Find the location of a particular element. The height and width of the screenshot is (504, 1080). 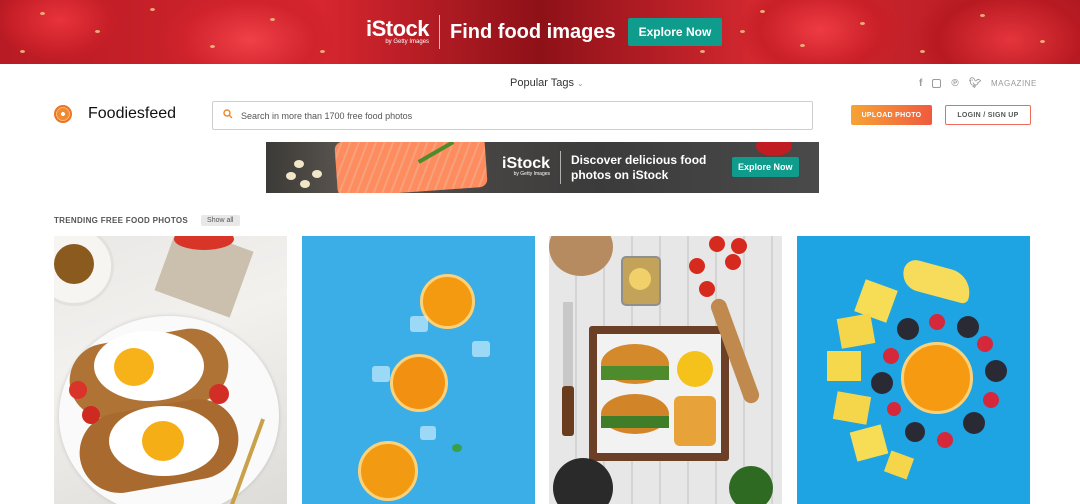

upload-photo-button: UPLOAD PHOTO is located at coordinates (891, 115).